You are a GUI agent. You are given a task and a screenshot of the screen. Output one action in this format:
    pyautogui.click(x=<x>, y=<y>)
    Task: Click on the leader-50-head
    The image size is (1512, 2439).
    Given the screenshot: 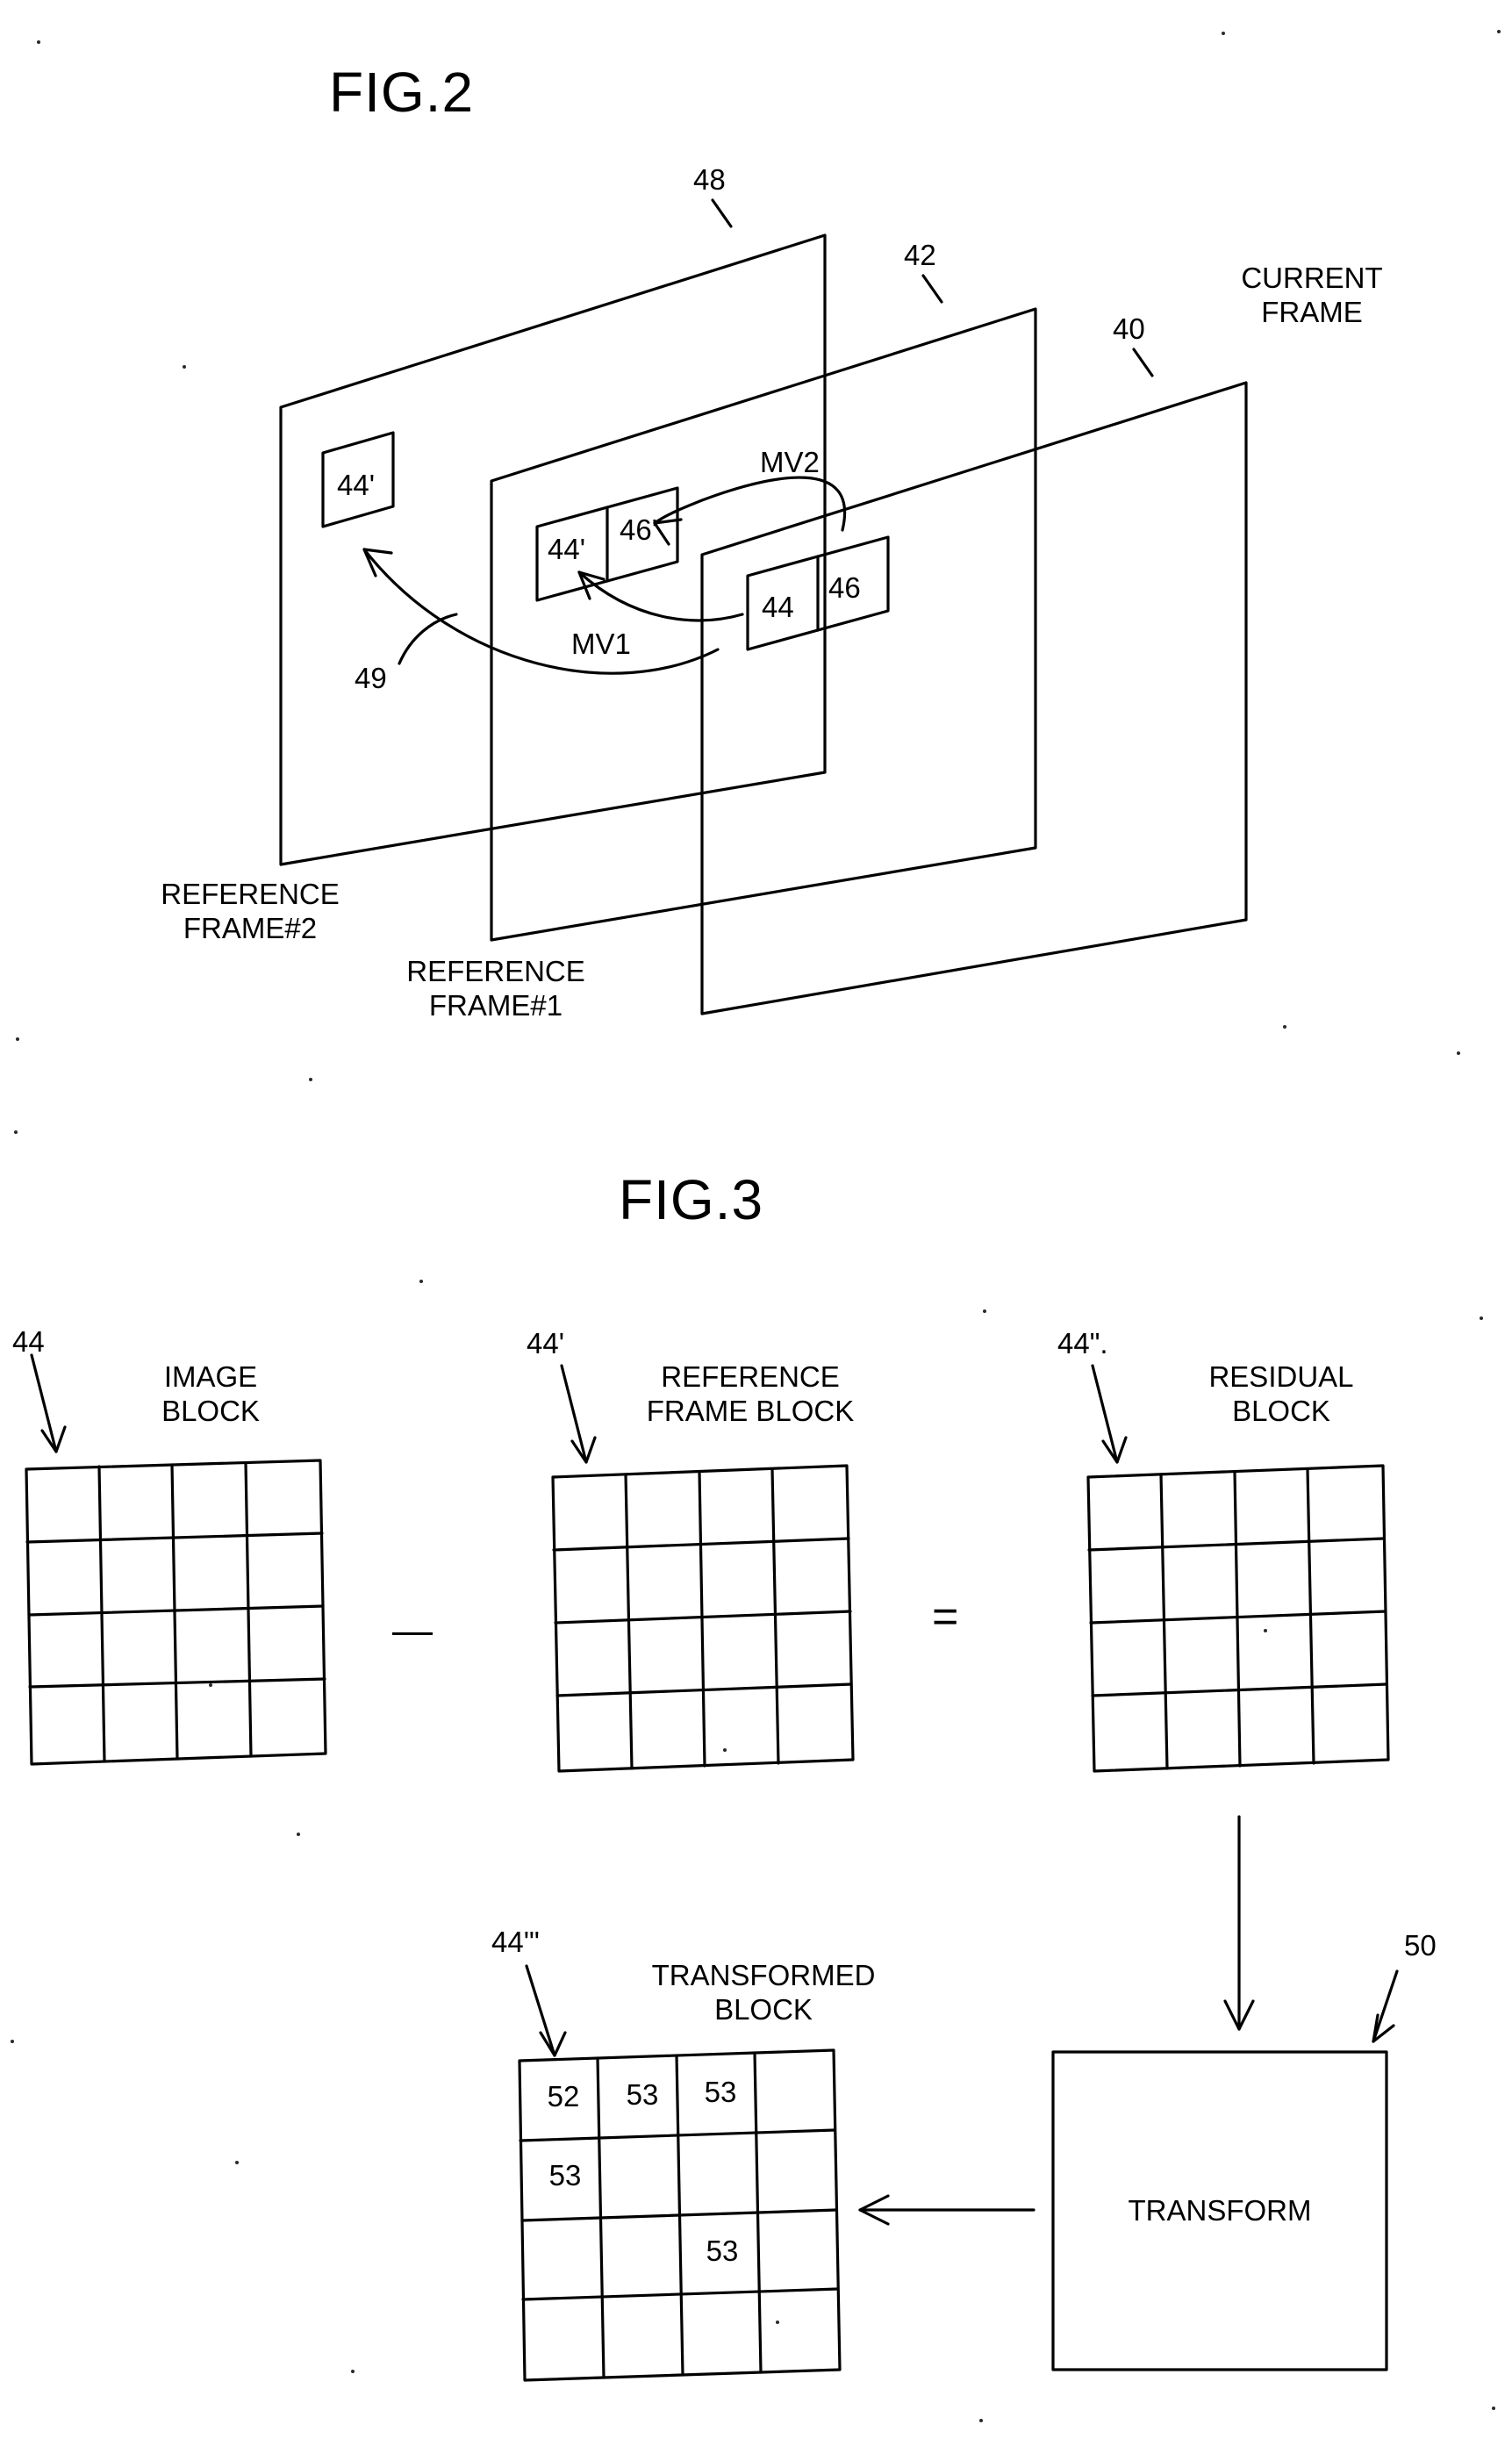 What is the action you would take?
    pyautogui.click(x=1384, y=2028)
    